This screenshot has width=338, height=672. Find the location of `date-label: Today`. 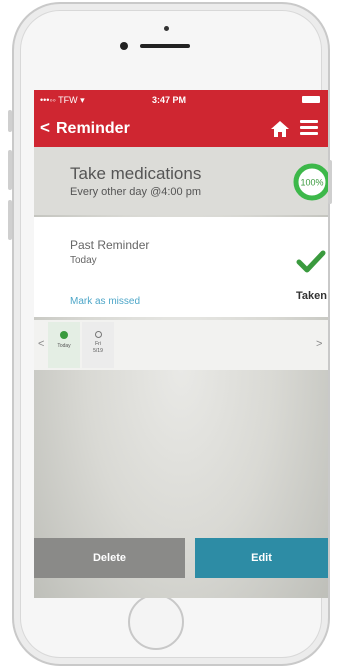

date-label: Today is located at coordinates (64, 346).